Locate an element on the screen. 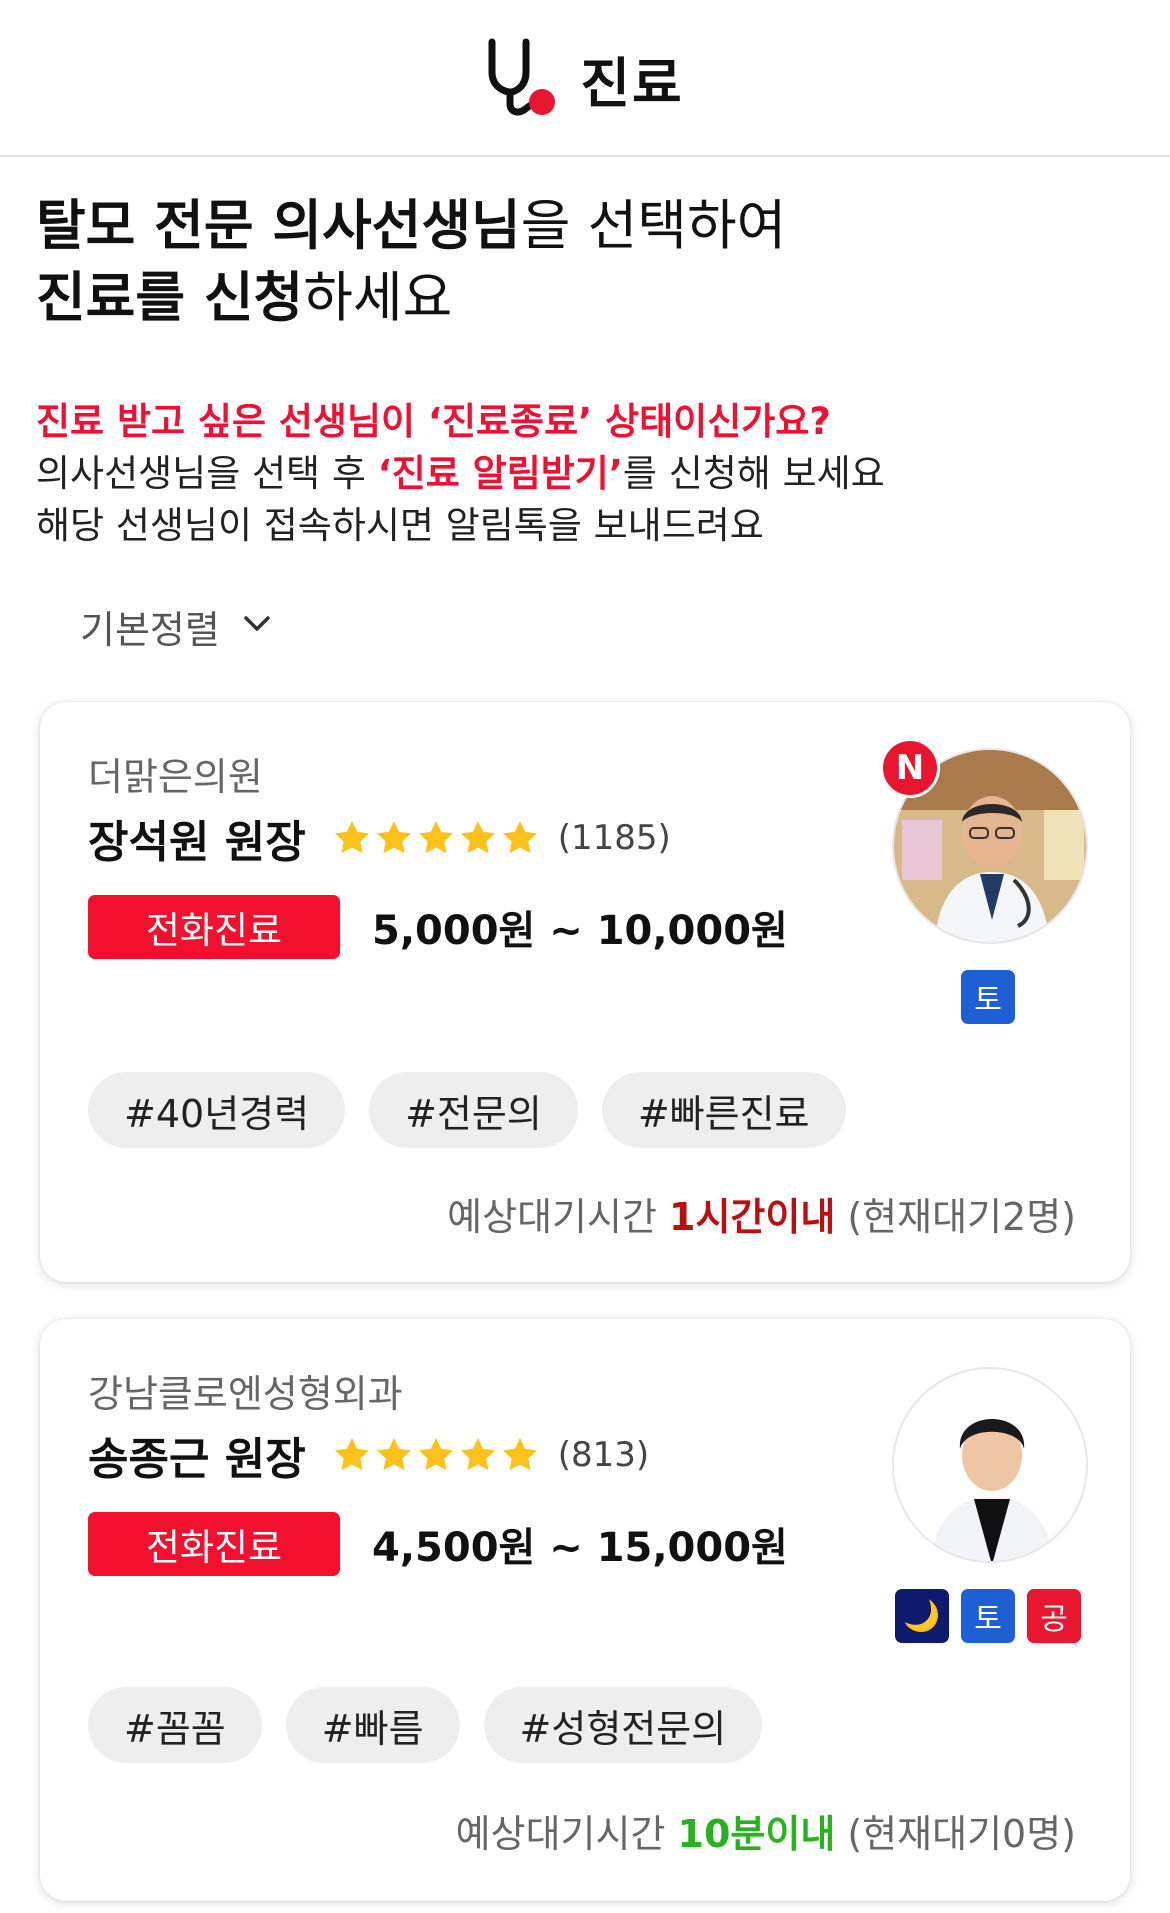 The image size is (1170, 1913). notice-info: 해당 선생님이 접속하시면 알림톡을 보내드려요 is located at coordinates (400, 525).